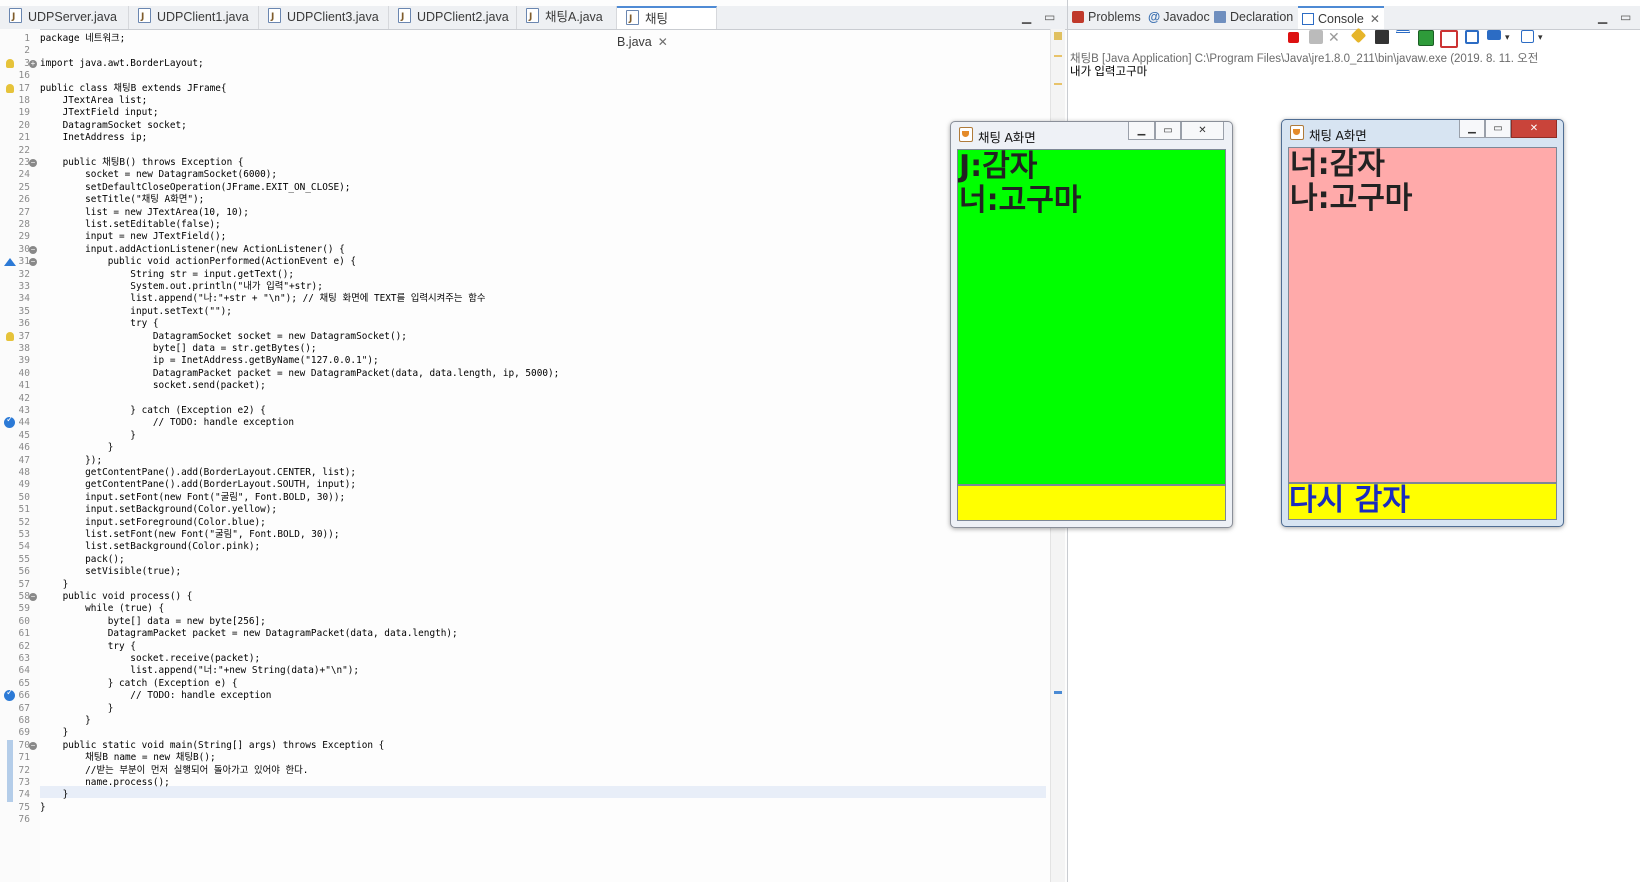 The height and width of the screenshot is (882, 1640). What do you see at coordinates (153, 622) in the screenshot?
I see `code-line: byte[] data = new byte[256];` at bounding box center [153, 622].